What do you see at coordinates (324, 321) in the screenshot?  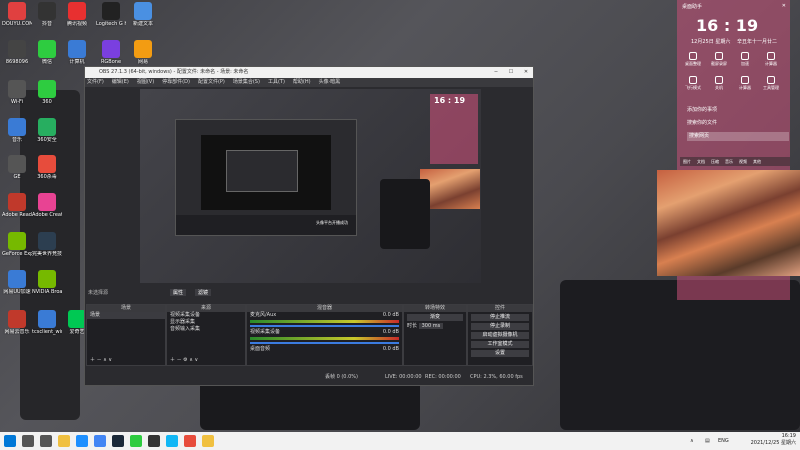 I see `volume-meter` at bounding box center [324, 321].